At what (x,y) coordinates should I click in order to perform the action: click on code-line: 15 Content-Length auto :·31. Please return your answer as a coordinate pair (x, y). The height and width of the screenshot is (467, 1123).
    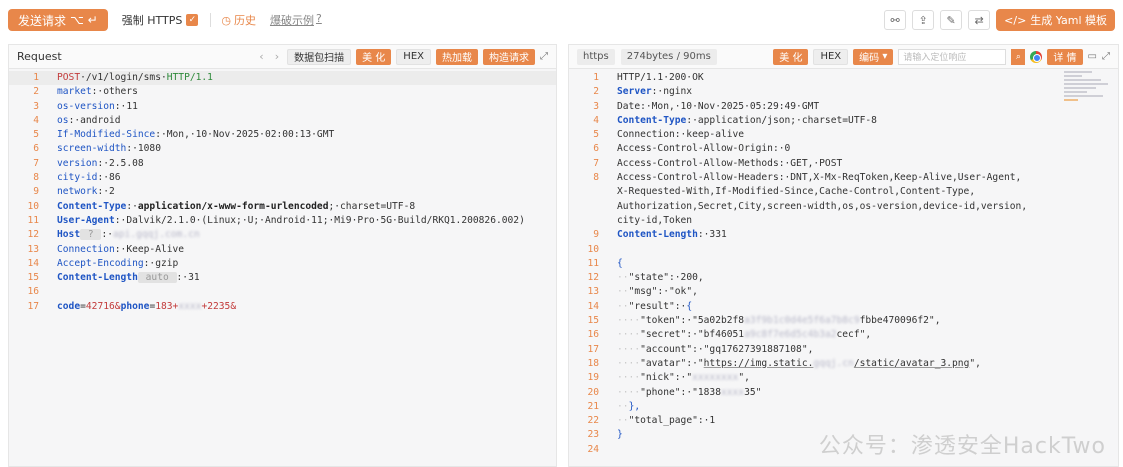
    Looking at the image, I should click on (282, 278).